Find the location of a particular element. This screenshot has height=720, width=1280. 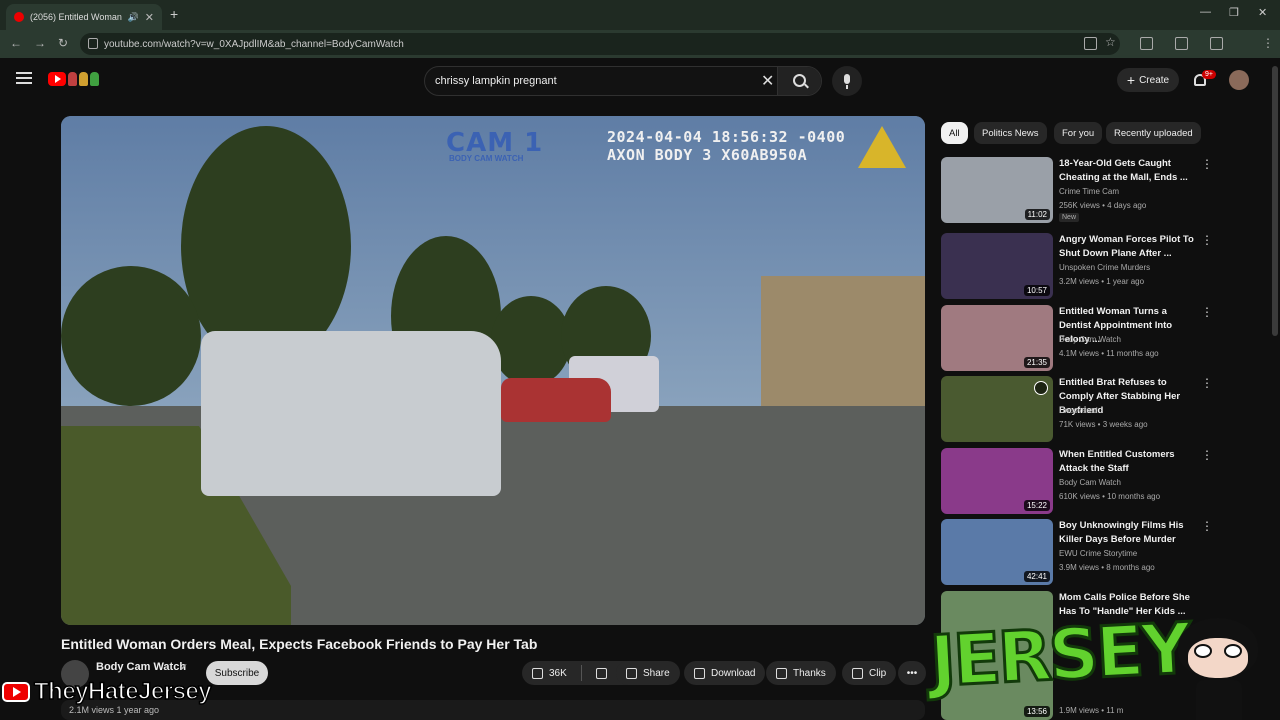

cast-icon is located at coordinates (1216, 43).